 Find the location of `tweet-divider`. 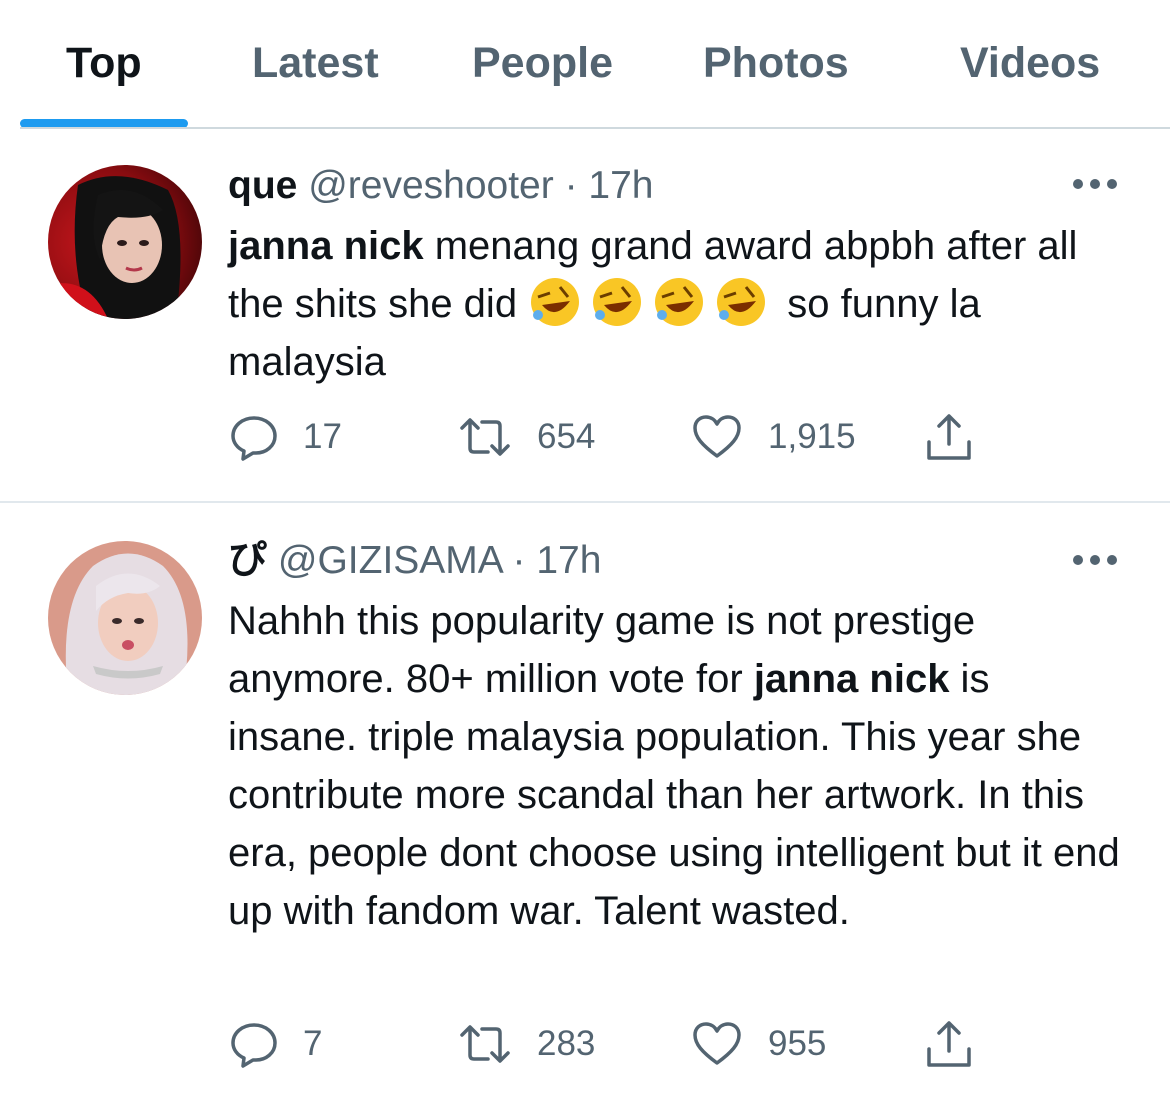

tweet-divider is located at coordinates (585, 502).